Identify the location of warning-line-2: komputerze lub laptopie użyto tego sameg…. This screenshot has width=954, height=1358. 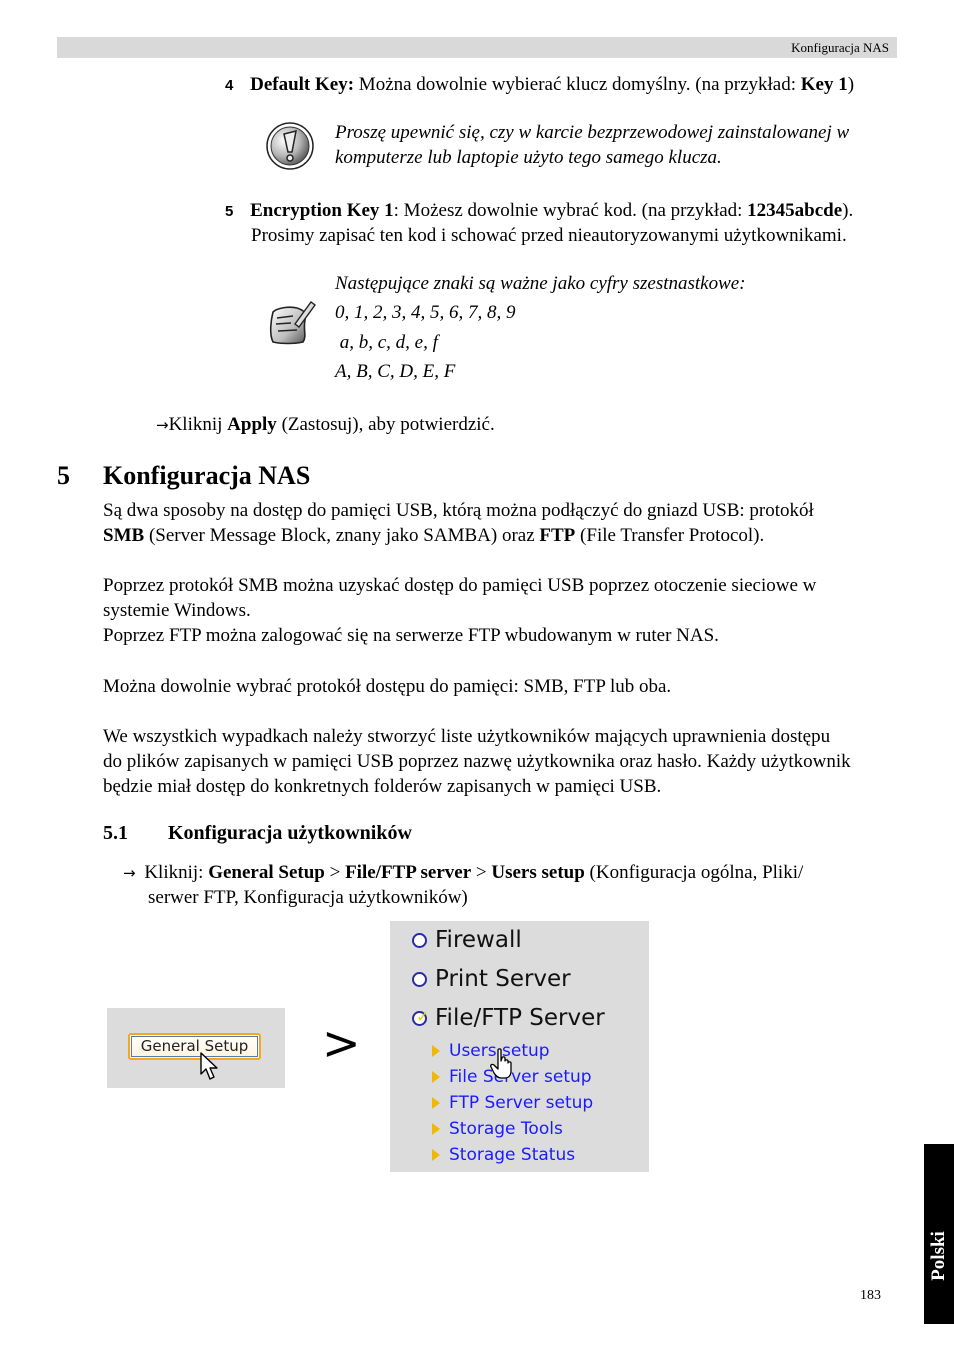
(528, 157).